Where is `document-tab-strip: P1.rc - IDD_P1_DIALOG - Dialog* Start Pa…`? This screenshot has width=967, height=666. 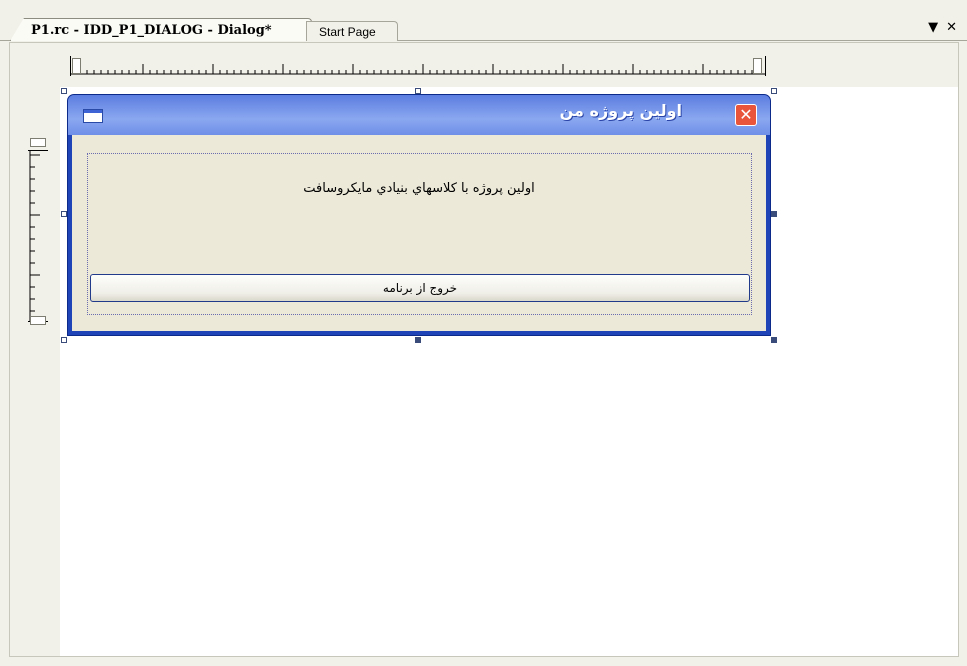 document-tab-strip: P1.rc - IDD_P1_DIALOG - Dialog* Start Pa… is located at coordinates (483, 21).